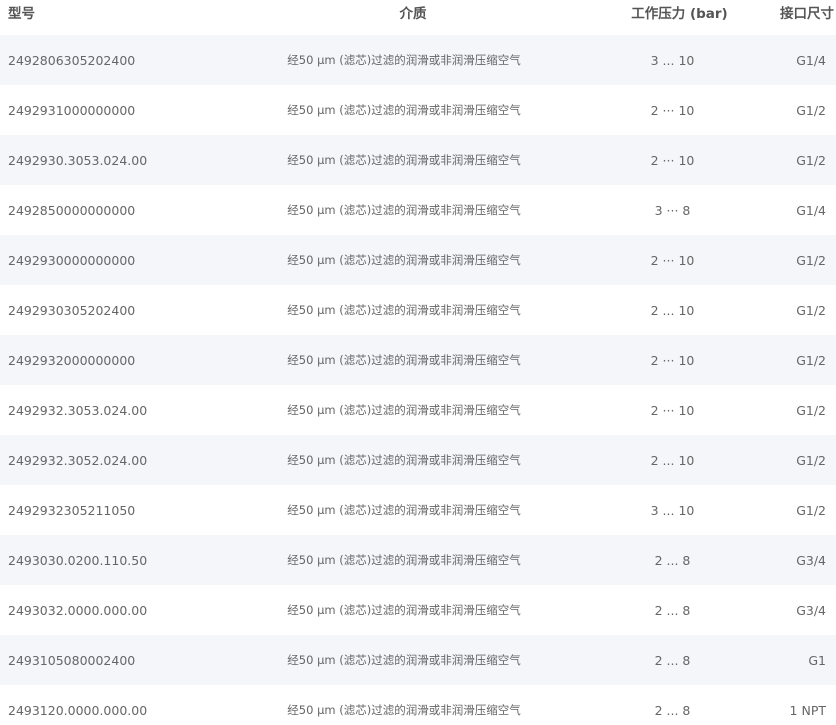  Describe the element at coordinates (672, 210) in the screenshot. I see `cell-pressure: 3 ··· 8` at that location.